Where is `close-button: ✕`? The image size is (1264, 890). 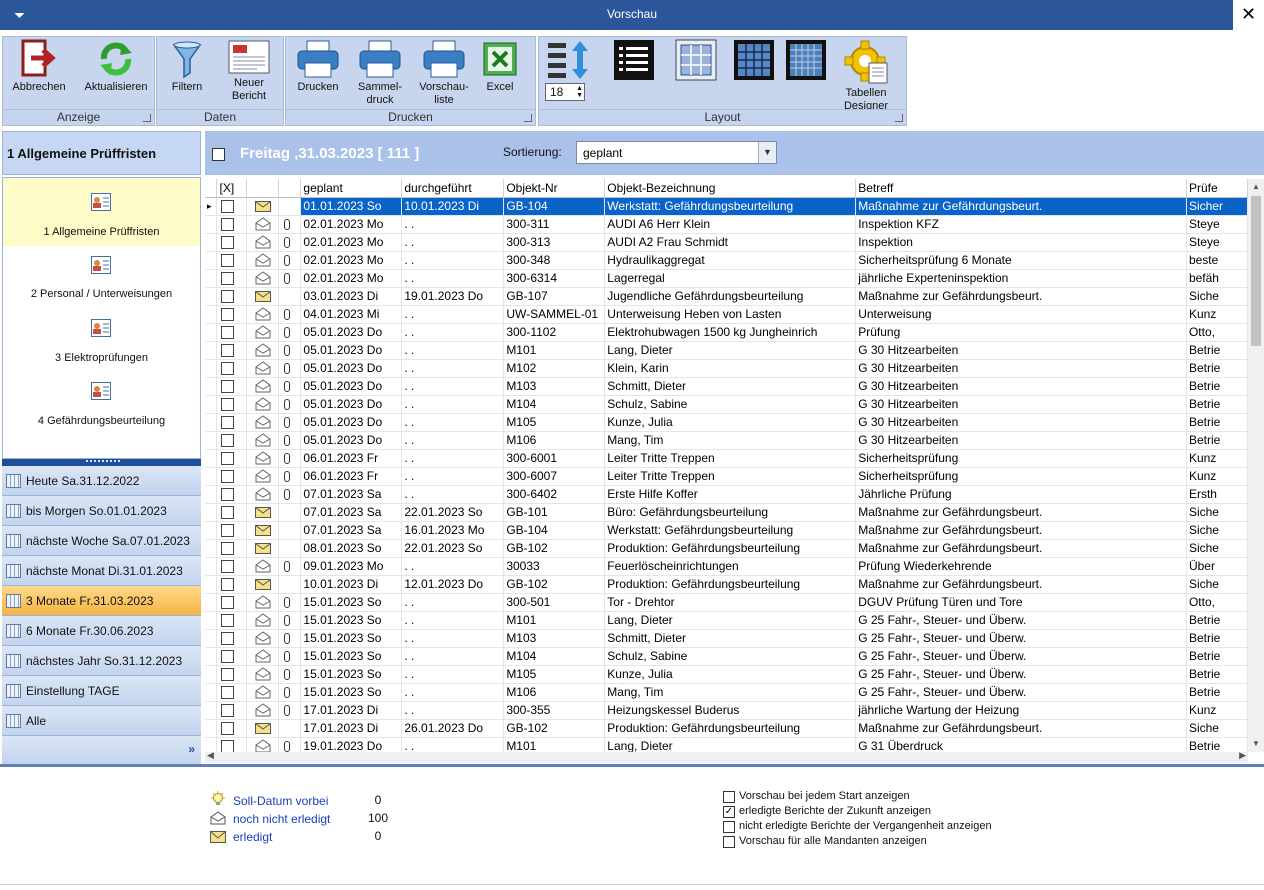 close-button: ✕ is located at coordinates (1248, 15).